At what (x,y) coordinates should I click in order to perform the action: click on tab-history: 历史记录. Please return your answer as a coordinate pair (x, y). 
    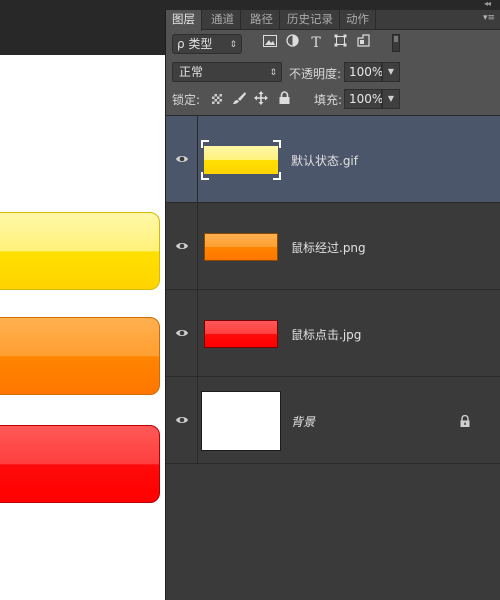
    Looking at the image, I should click on (310, 20).